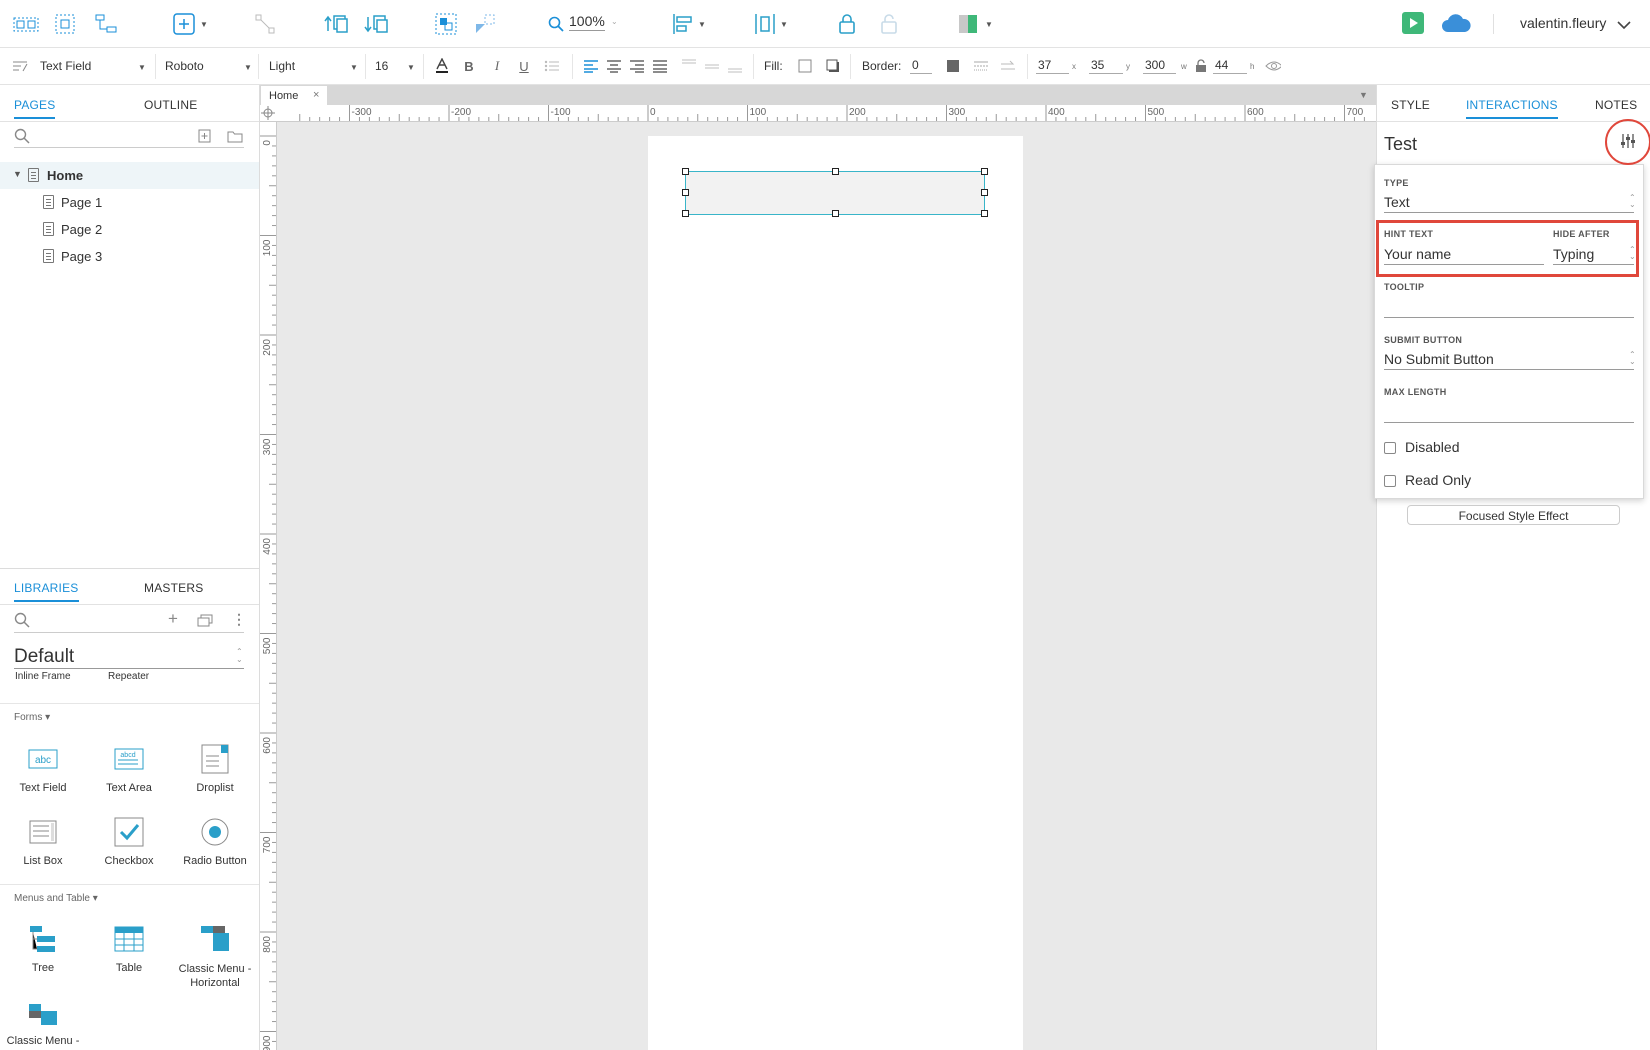 The height and width of the screenshot is (1050, 1650). Describe the element at coordinates (411, 67) in the screenshot. I see `font-size-dropdown-icon: ▼` at that location.